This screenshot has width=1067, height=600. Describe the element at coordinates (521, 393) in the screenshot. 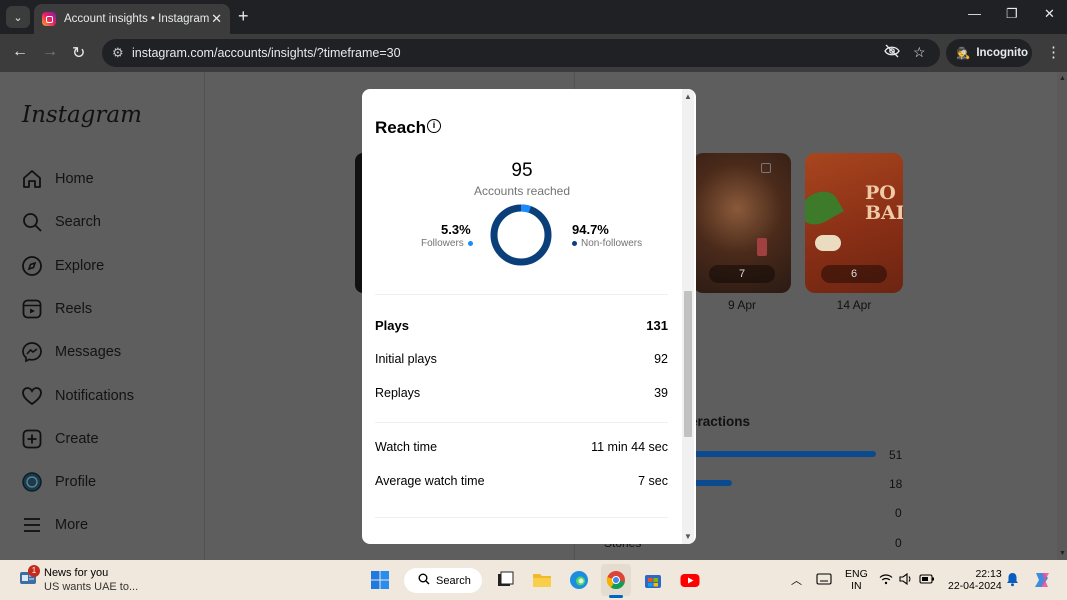

I see `replays-row: Replays 39` at that location.